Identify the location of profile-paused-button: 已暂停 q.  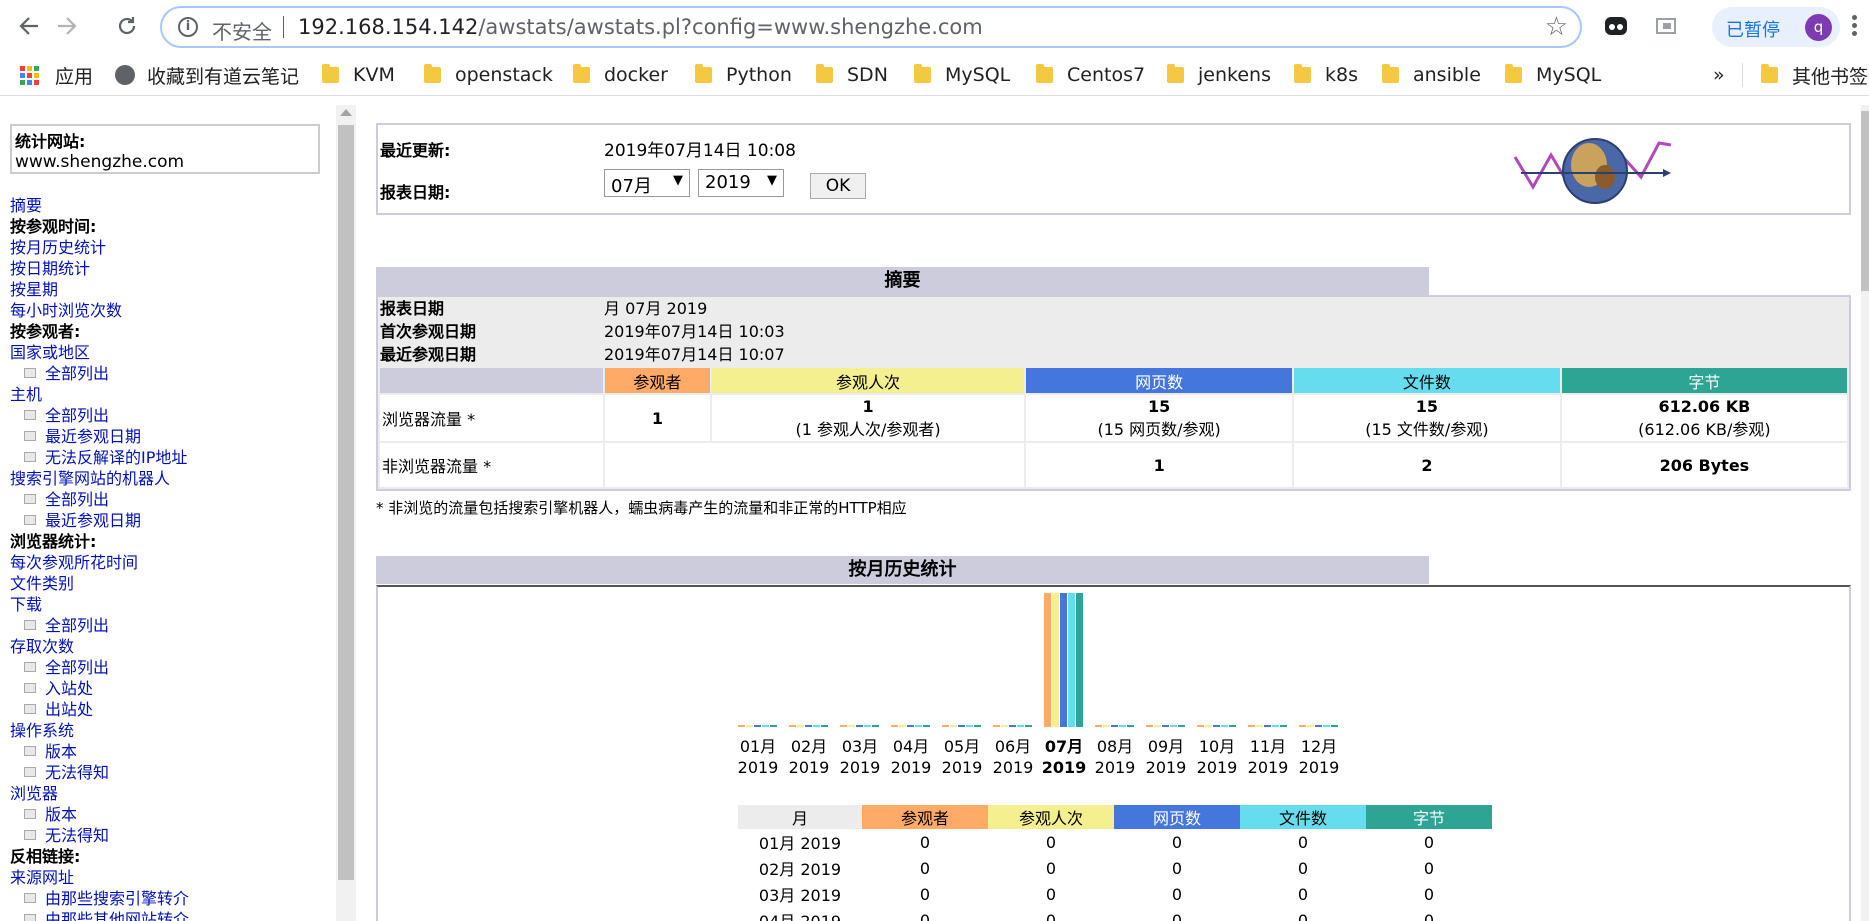
(1776, 27).